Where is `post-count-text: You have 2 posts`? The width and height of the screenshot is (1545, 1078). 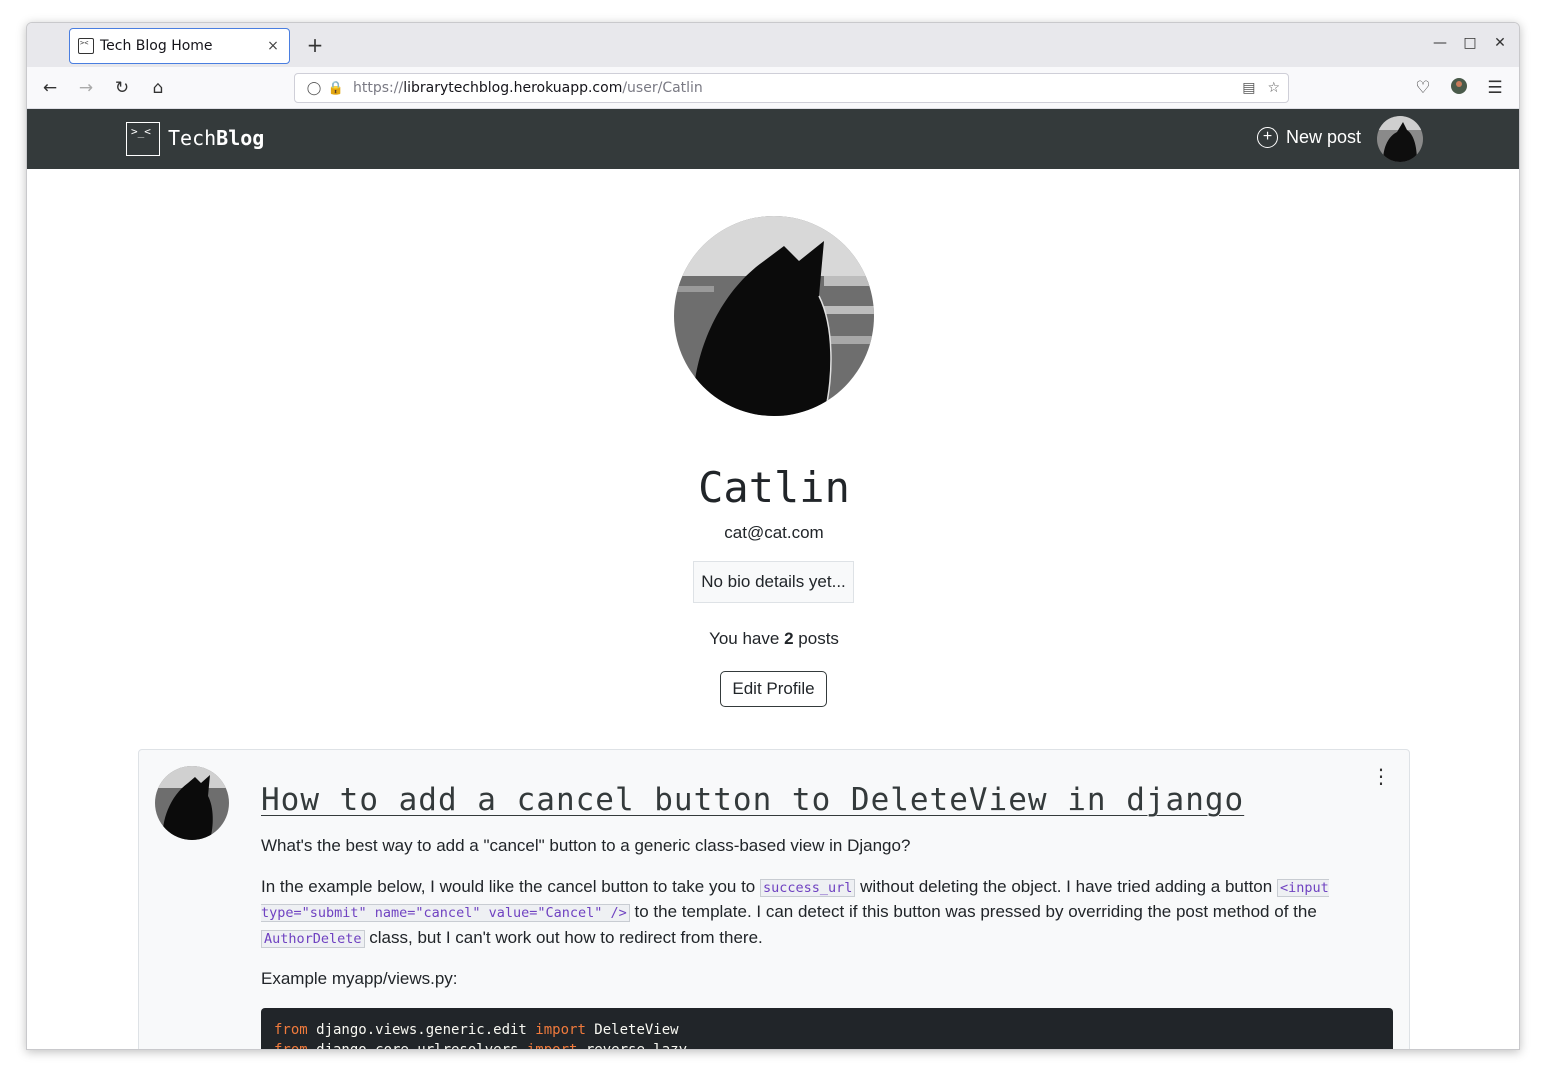 post-count-text: You have 2 posts is located at coordinates (774, 638).